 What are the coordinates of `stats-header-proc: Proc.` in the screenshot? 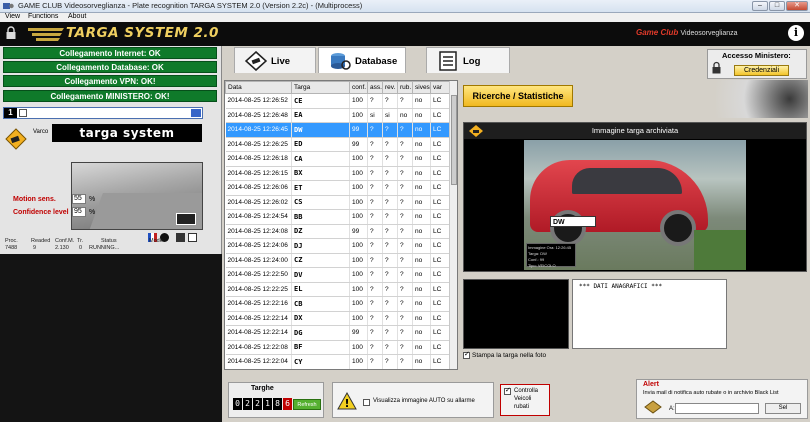 It's located at (11, 241).